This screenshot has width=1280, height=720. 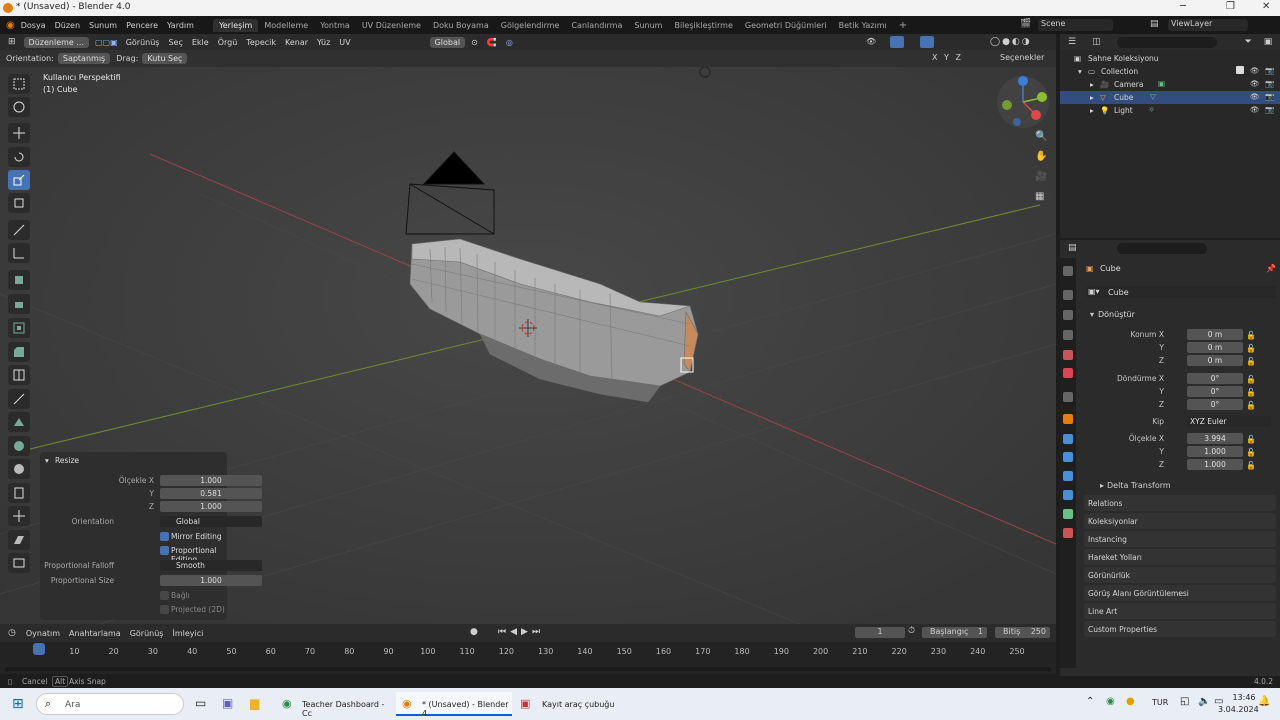 I want to click on taskbar-app-chrome: ◉ Teacher Dashboard - Cc, so click(x=334, y=705).